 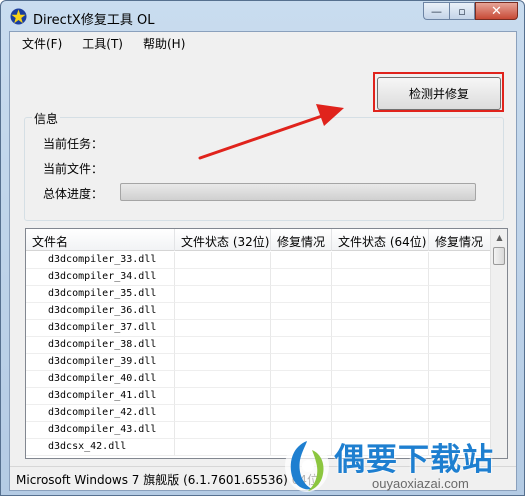 I want to click on table-row: d3dcompiler_41.dll, so click(x=259, y=396).